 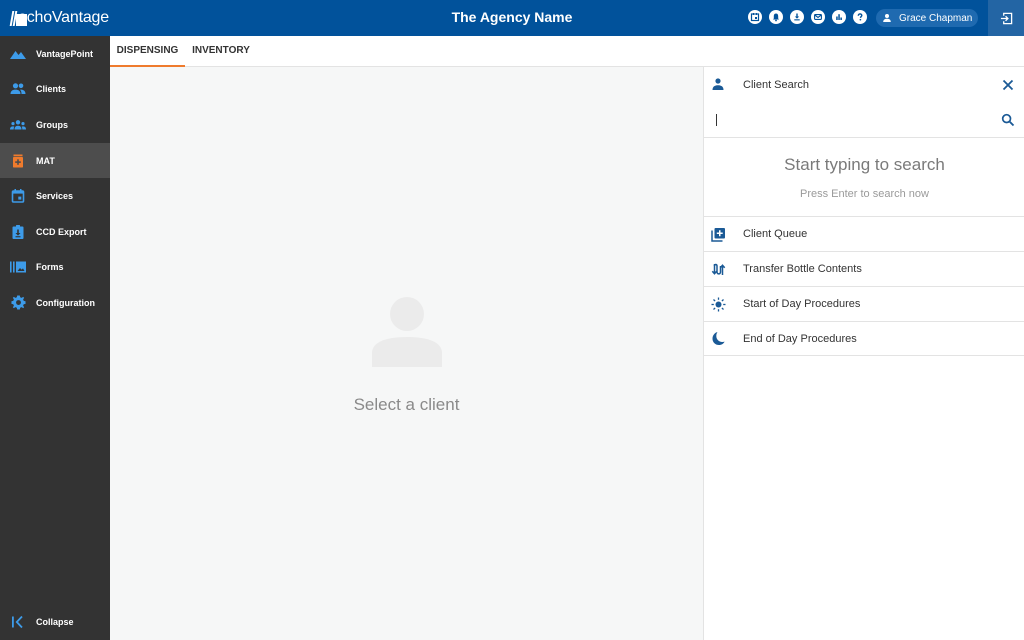 What do you see at coordinates (18, 302) in the screenshot?
I see `gear-icon` at bounding box center [18, 302].